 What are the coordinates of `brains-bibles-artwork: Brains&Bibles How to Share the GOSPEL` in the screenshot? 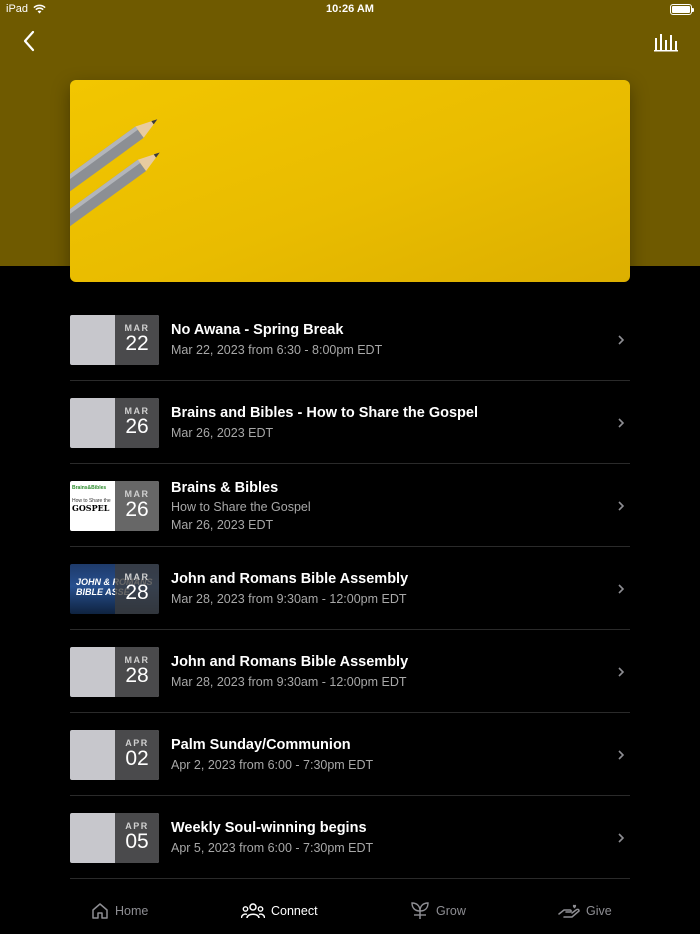 It's located at (96, 498).